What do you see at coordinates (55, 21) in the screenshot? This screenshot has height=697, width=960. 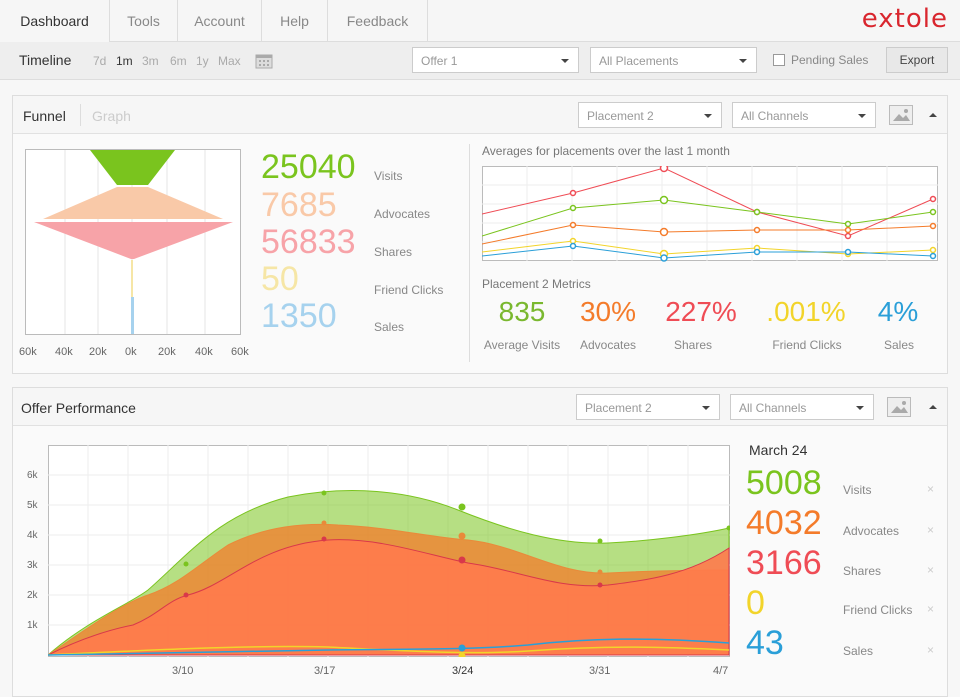 I see `tab-dashboard: Dashboard` at bounding box center [55, 21].